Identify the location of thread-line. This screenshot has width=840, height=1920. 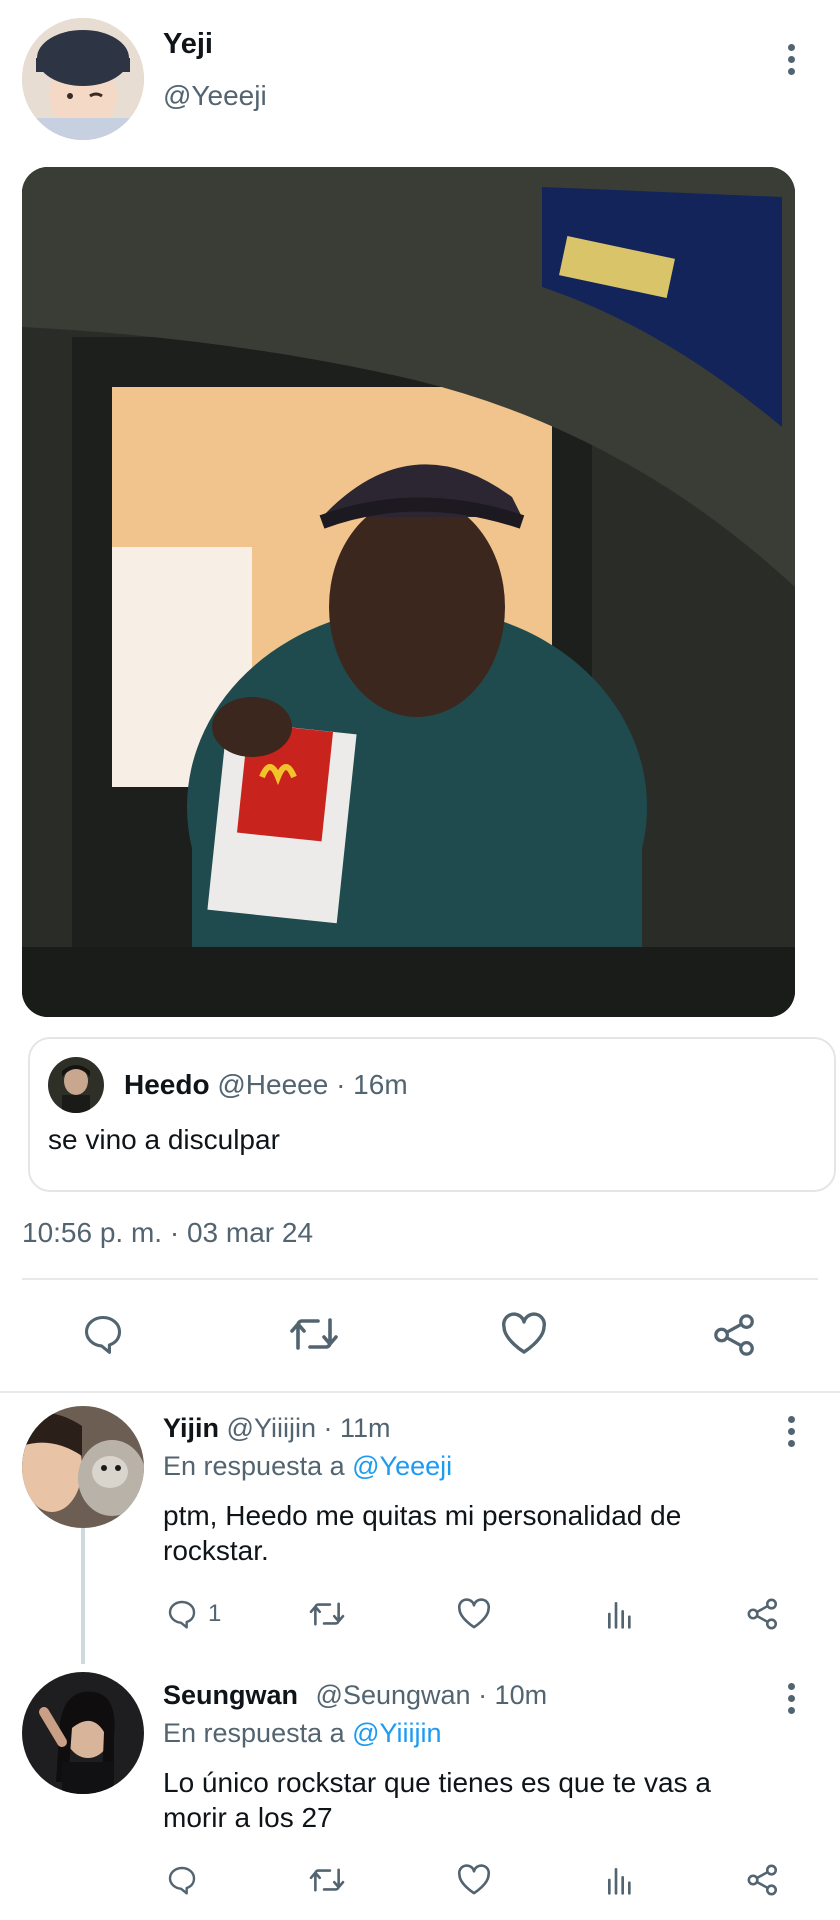
(83, 1596).